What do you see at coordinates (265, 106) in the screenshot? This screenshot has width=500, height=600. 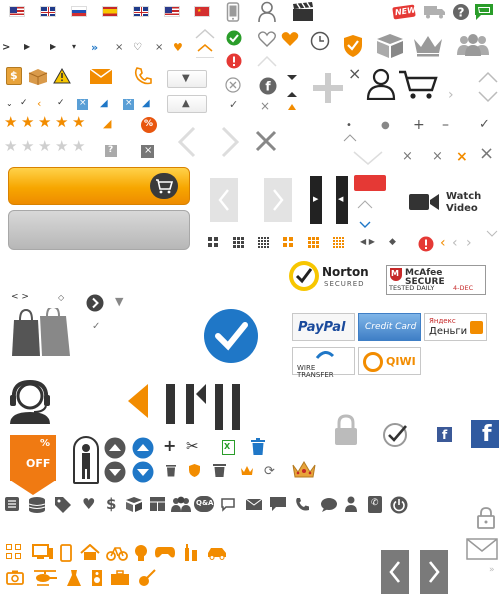 I see `close-x-gray-icon: ×` at bounding box center [265, 106].